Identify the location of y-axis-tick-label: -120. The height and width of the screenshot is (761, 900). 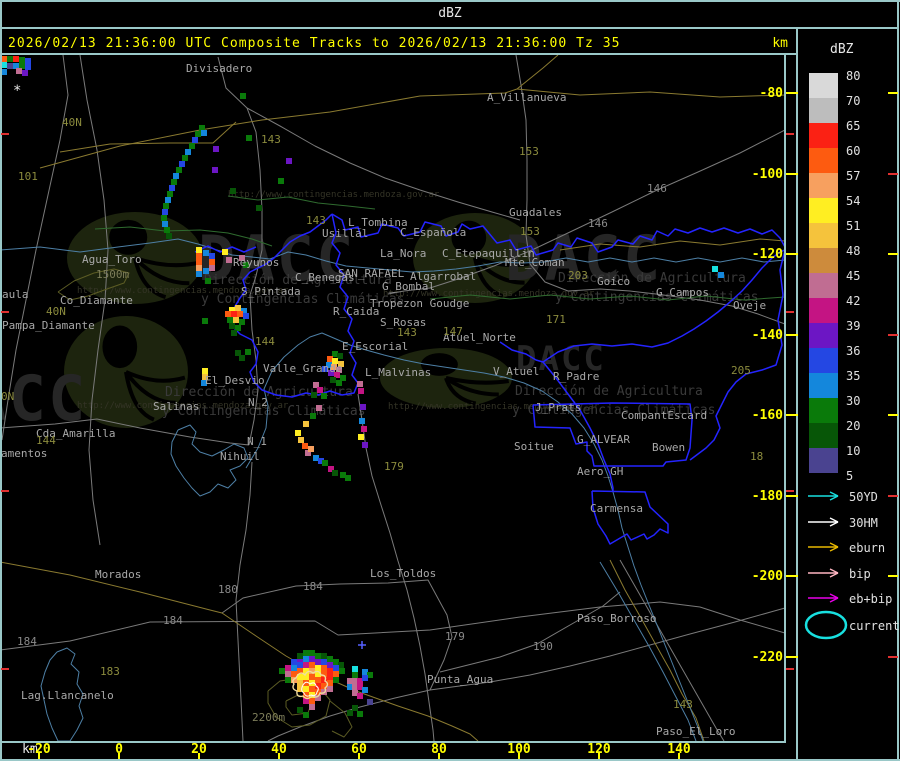
(767, 255).